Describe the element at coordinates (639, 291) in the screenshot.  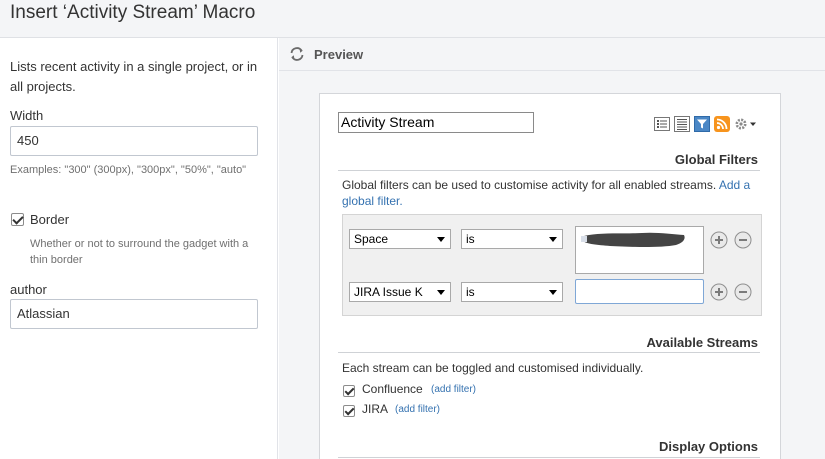
I see `issue-key-input` at that location.